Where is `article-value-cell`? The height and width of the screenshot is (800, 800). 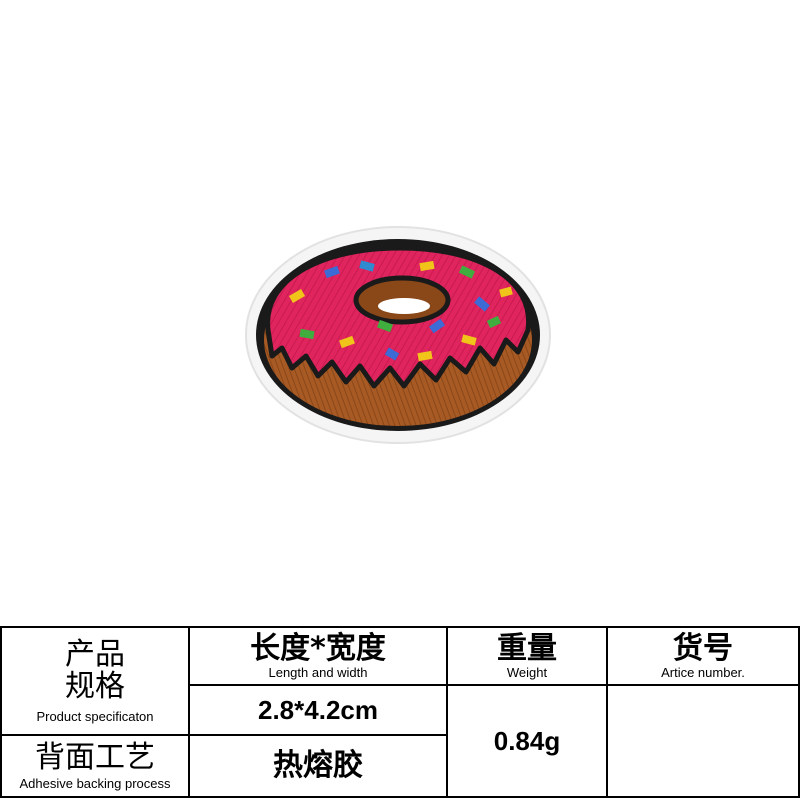
article-value-cell is located at coordinates (703, 741).